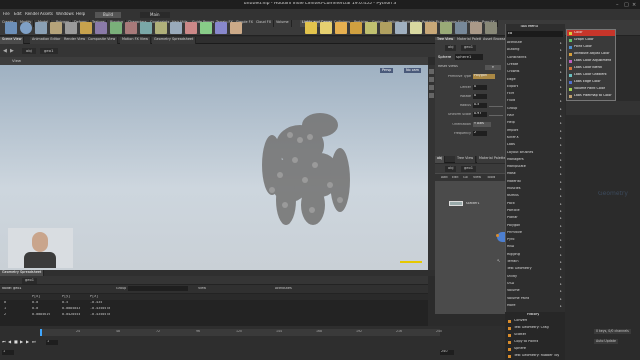 The height and width of the screenshot is (360, 640). What do you see at coordinates (12, 40) in the screenshot?
I see `tab-scene-view: Scene View` at bounding box center [12, 40].